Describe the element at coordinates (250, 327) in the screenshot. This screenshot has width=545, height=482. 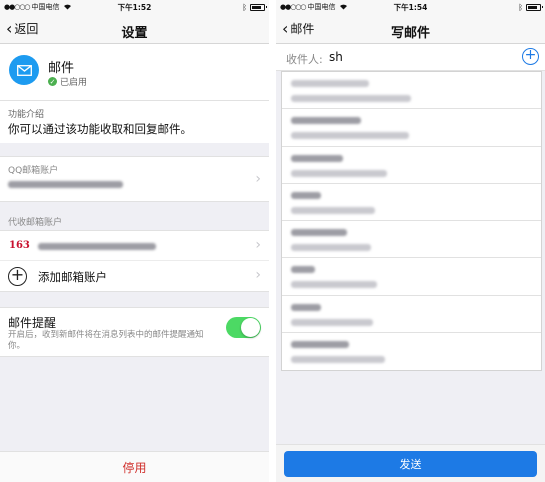
I see `toggle-knob` at that location.